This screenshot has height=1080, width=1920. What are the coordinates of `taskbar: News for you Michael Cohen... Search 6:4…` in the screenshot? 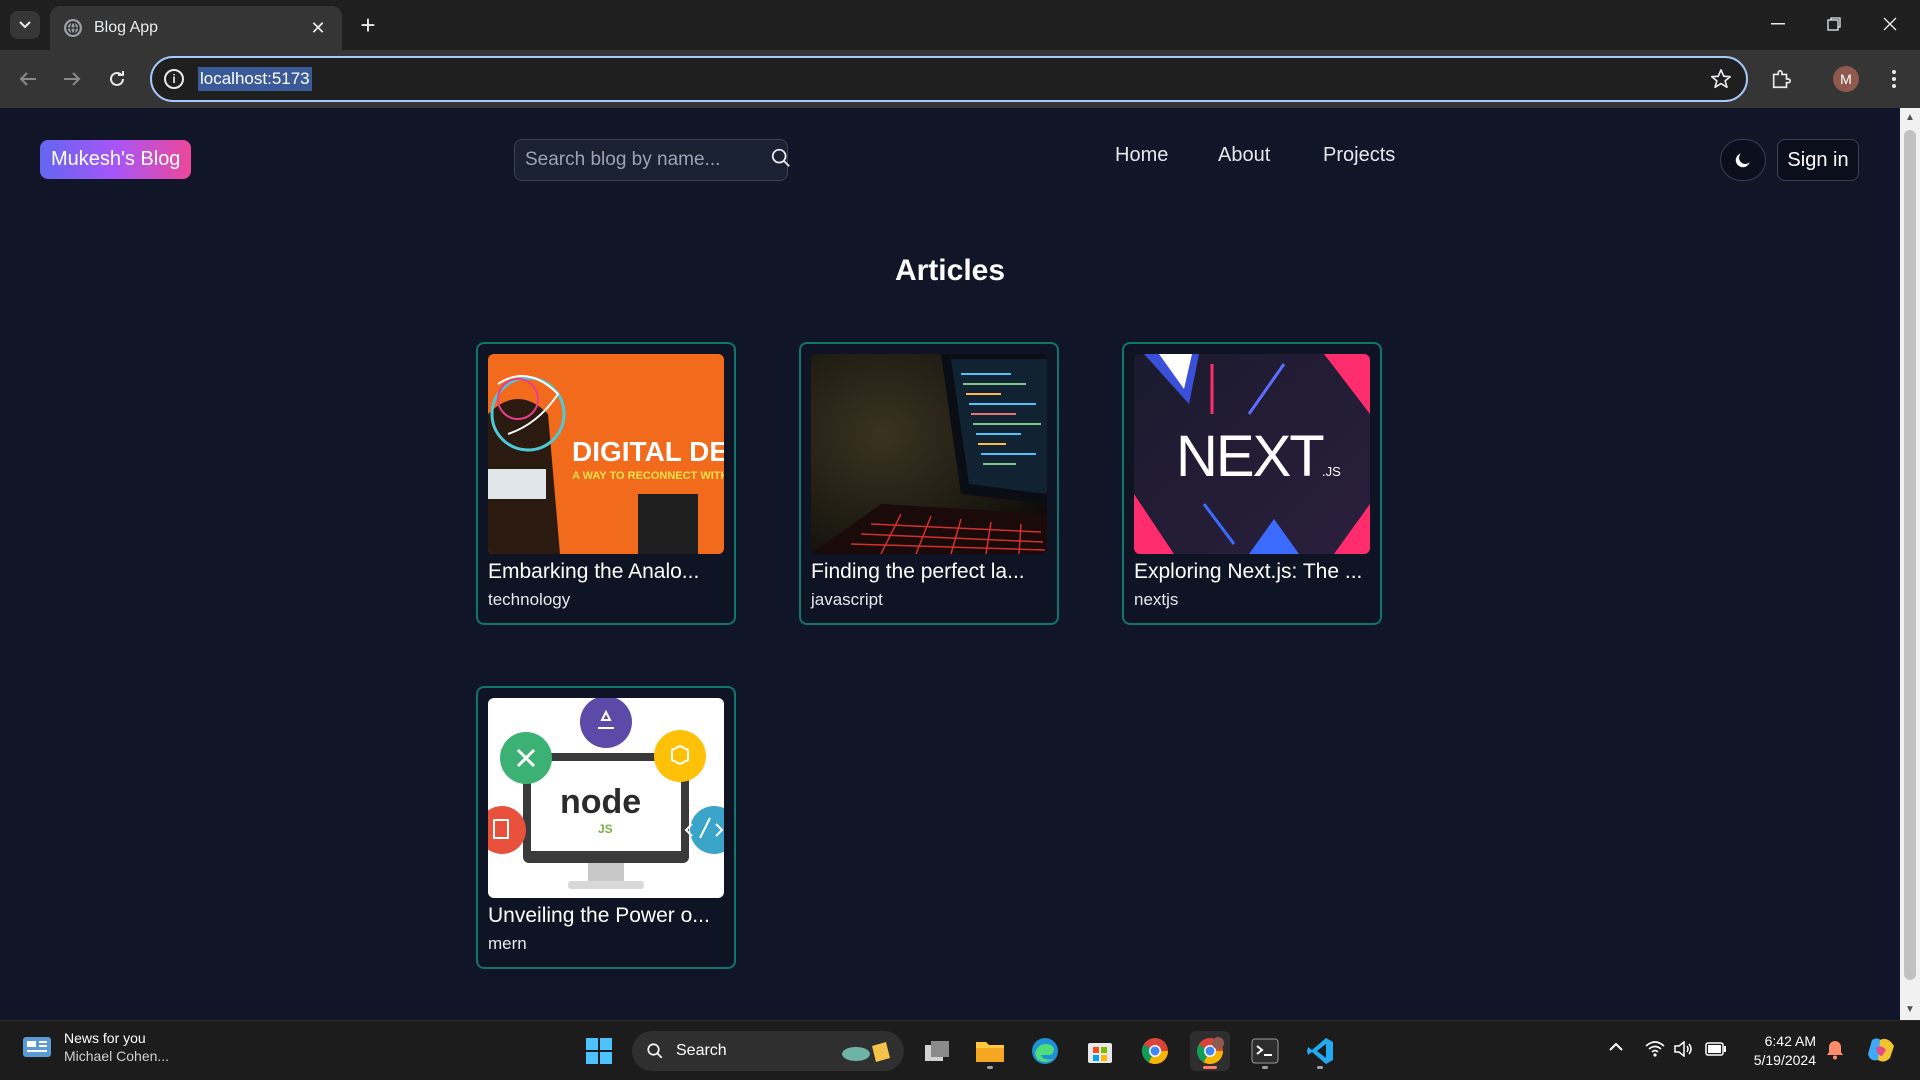 It's located at (960, 1050).